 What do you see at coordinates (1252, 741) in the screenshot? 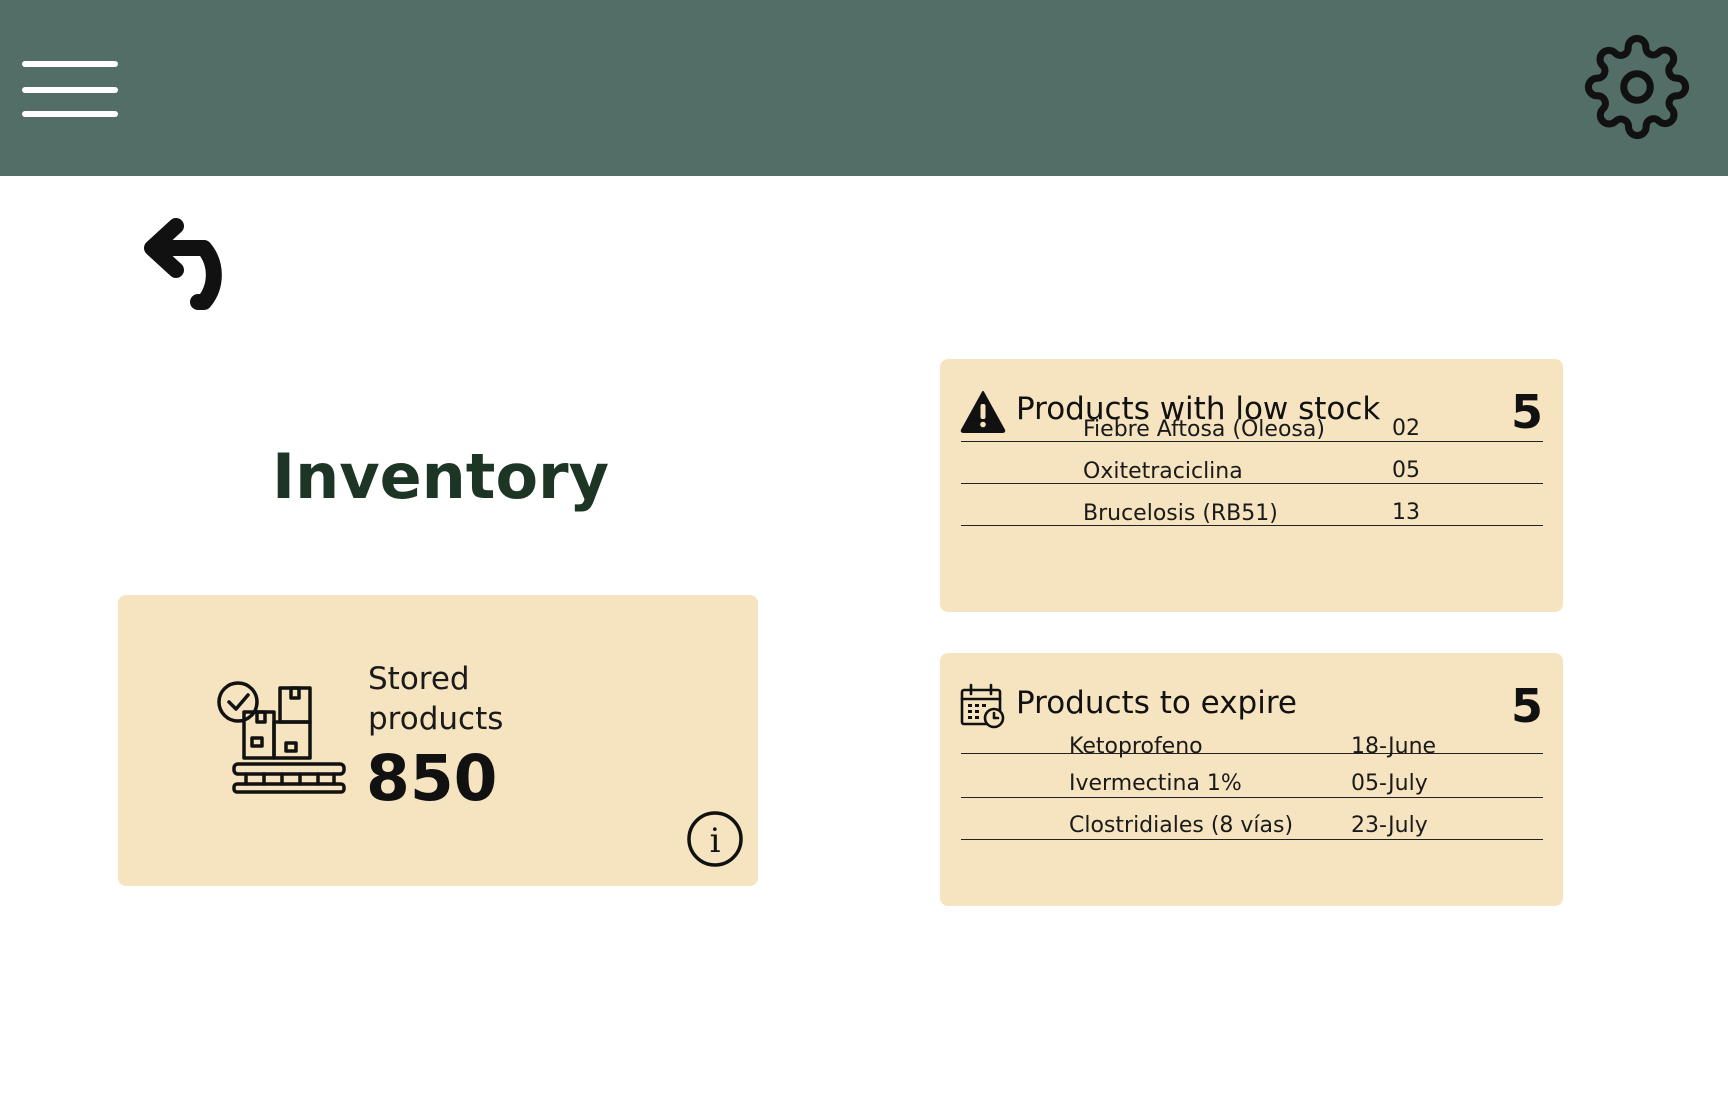
I see `expiring-row: Ketoprofeno 18-June` at bounding box center [1252, 741].